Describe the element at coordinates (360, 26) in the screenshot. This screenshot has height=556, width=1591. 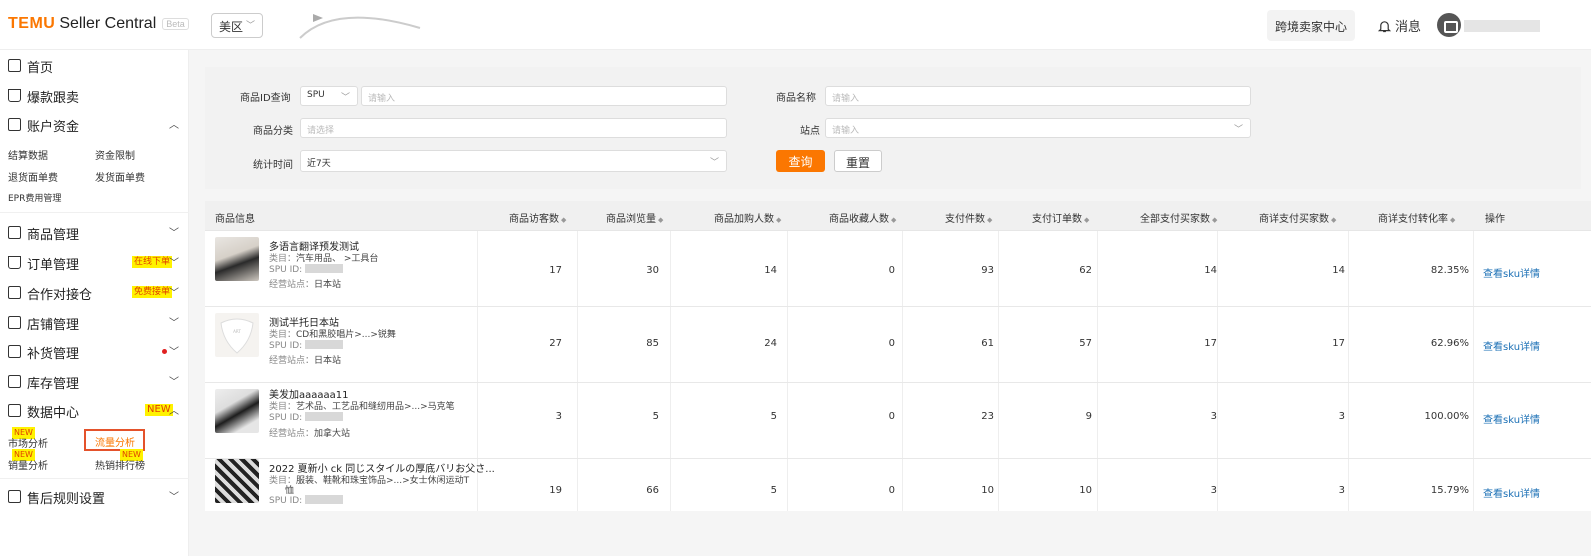
I see `banner-decoration` at that location.